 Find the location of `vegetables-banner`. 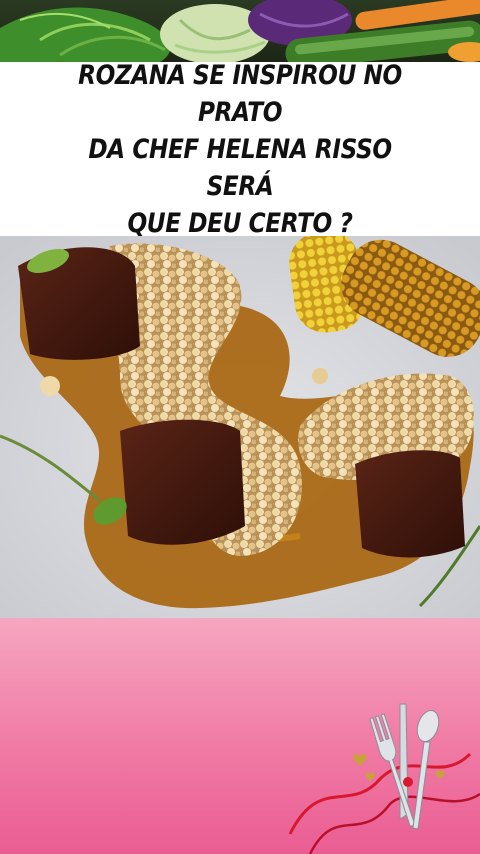

vegetables-banner is located at coordinates (240, 31).